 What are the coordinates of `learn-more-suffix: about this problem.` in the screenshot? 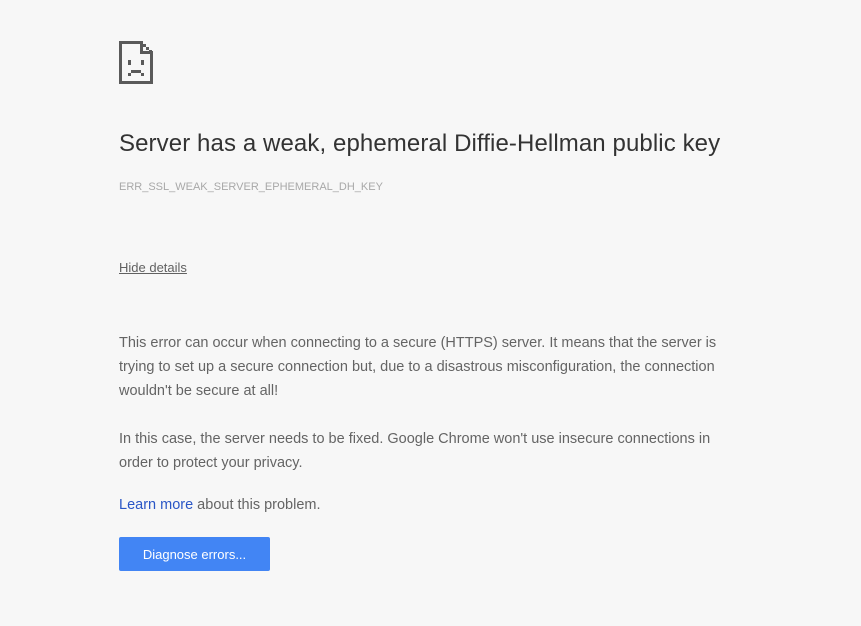 It's located at (257, 505).